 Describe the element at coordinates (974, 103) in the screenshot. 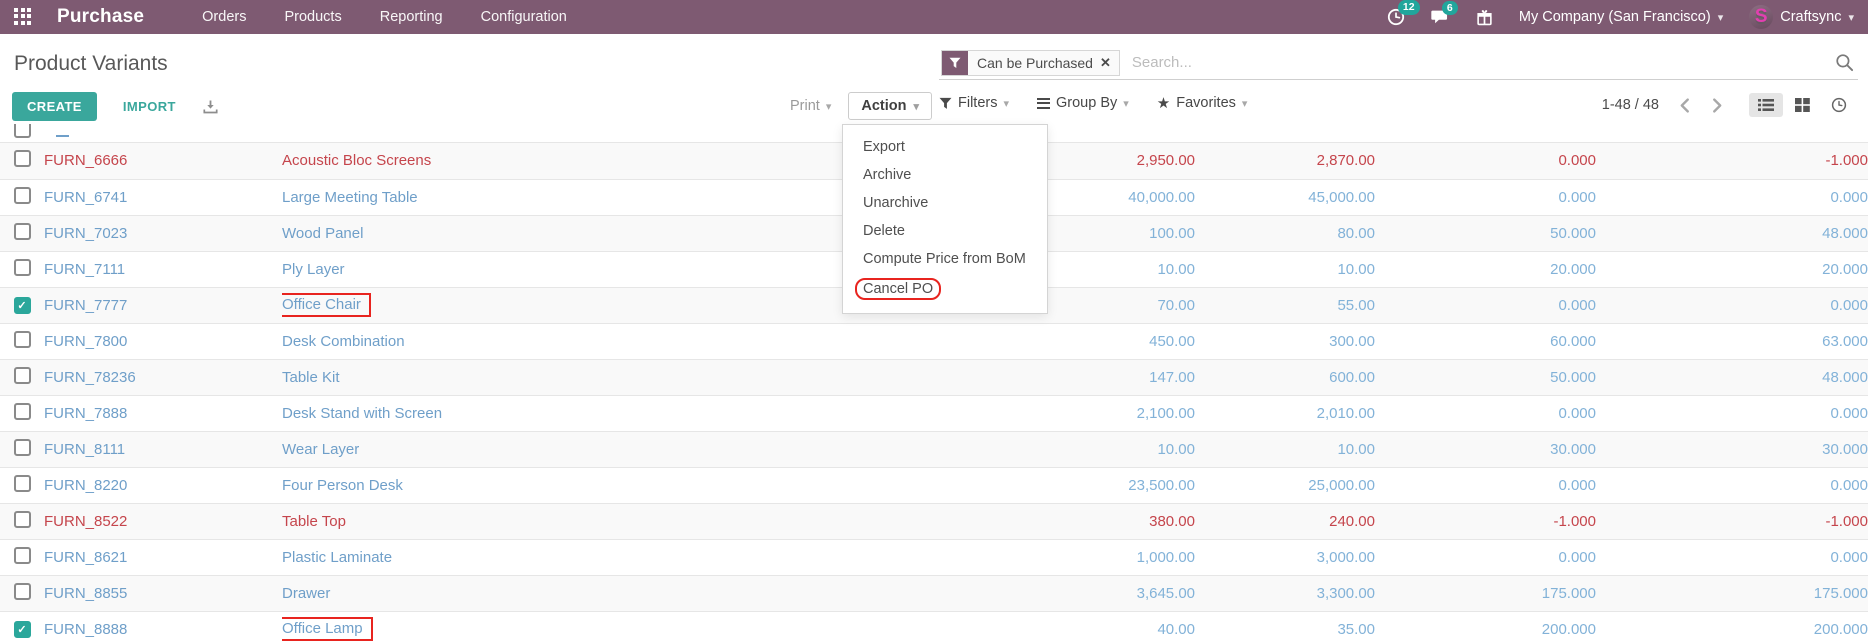

I see `filters-button: Filters ▾` at that location.